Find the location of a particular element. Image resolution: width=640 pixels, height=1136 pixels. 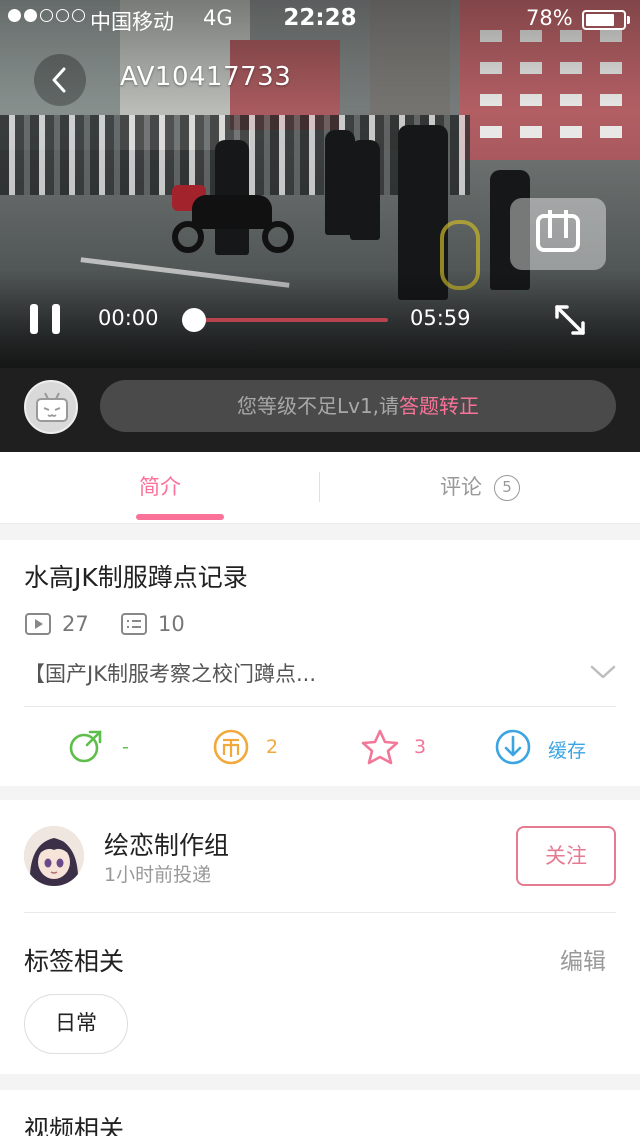

tv-mascot-icon is located at coordinates (52, 407).